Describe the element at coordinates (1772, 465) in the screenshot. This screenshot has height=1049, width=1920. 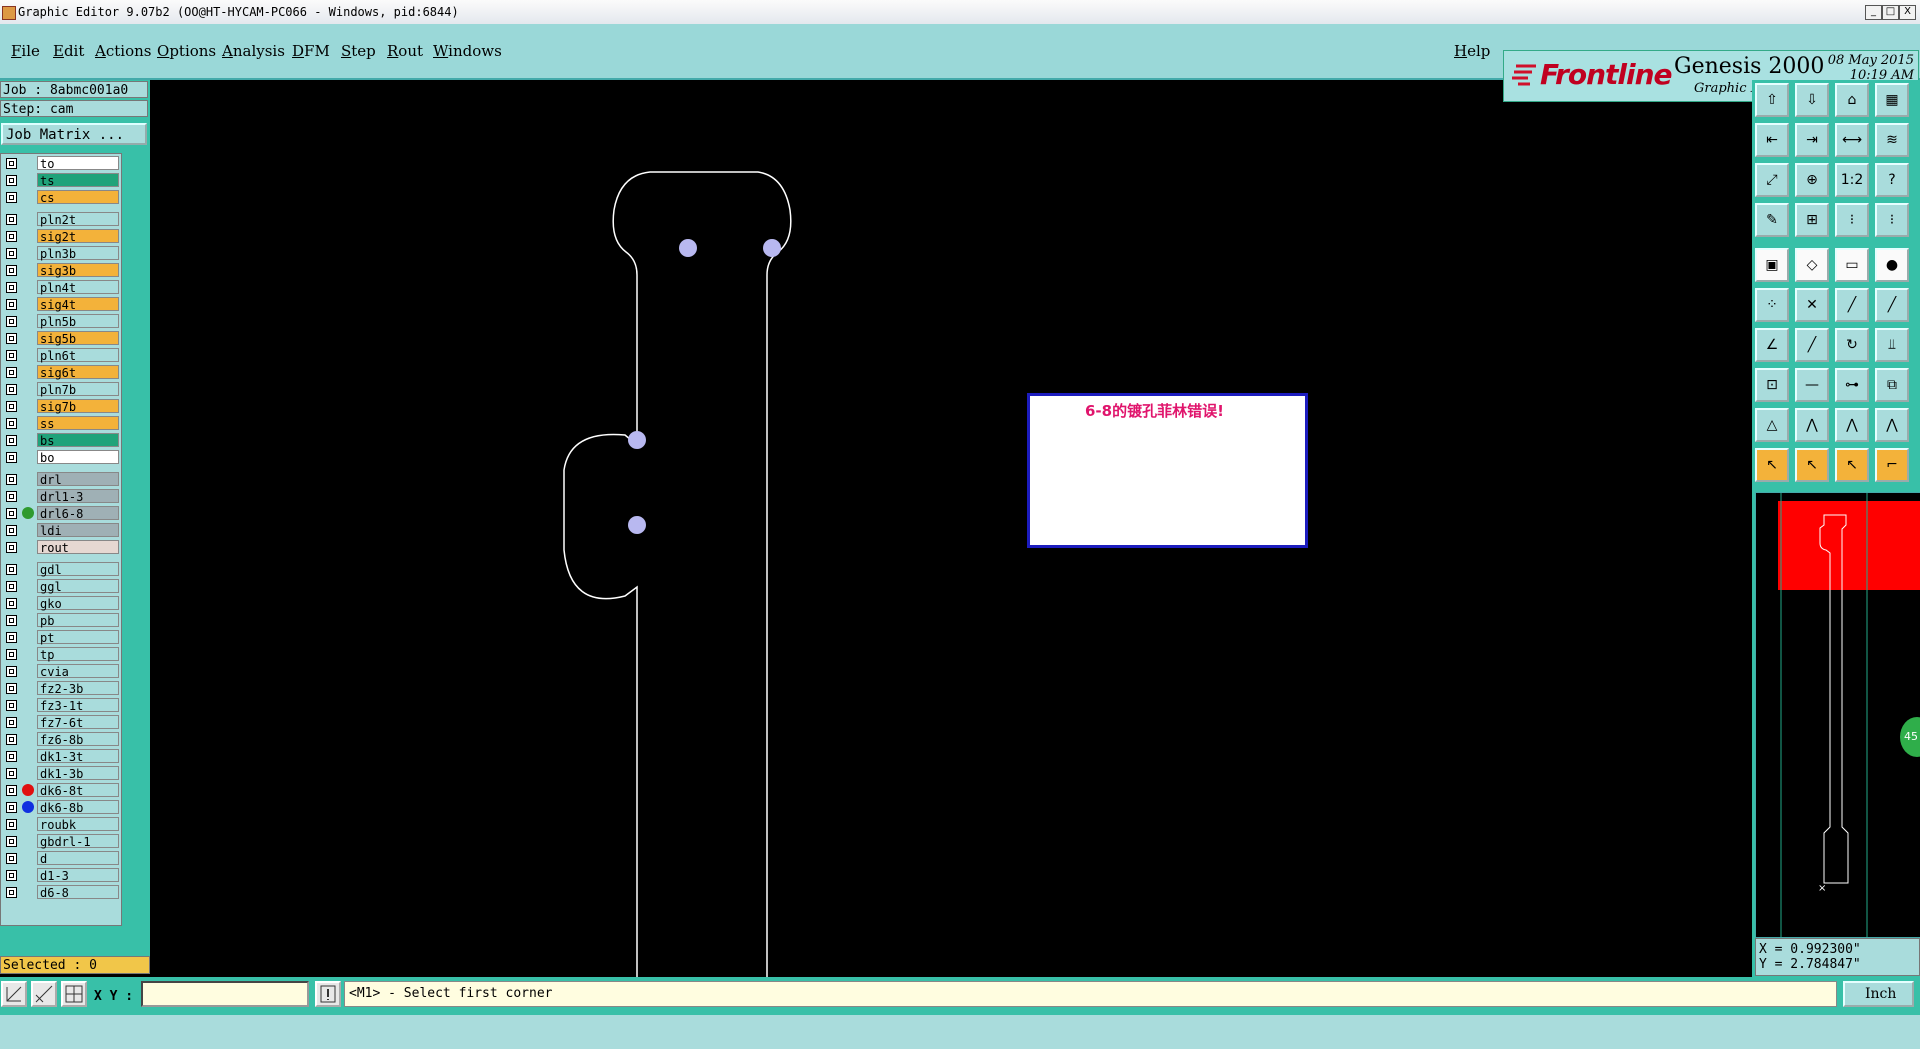
I see `pointer-button: ↖` at that location.